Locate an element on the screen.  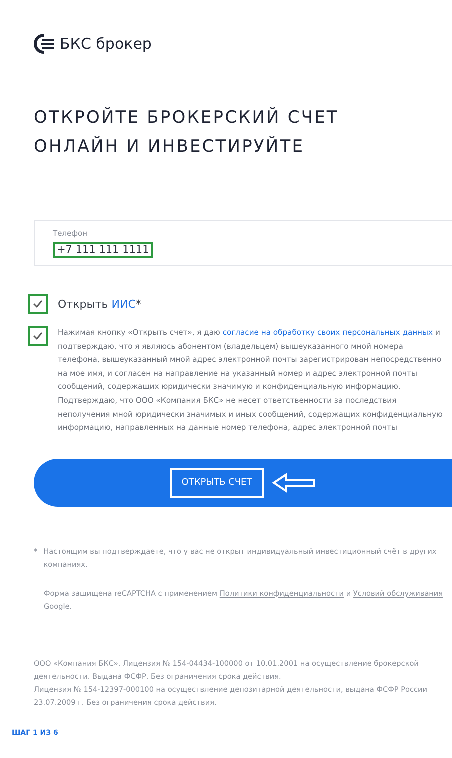
logo-text: БКС брокер is located at coordinates (106, 44).